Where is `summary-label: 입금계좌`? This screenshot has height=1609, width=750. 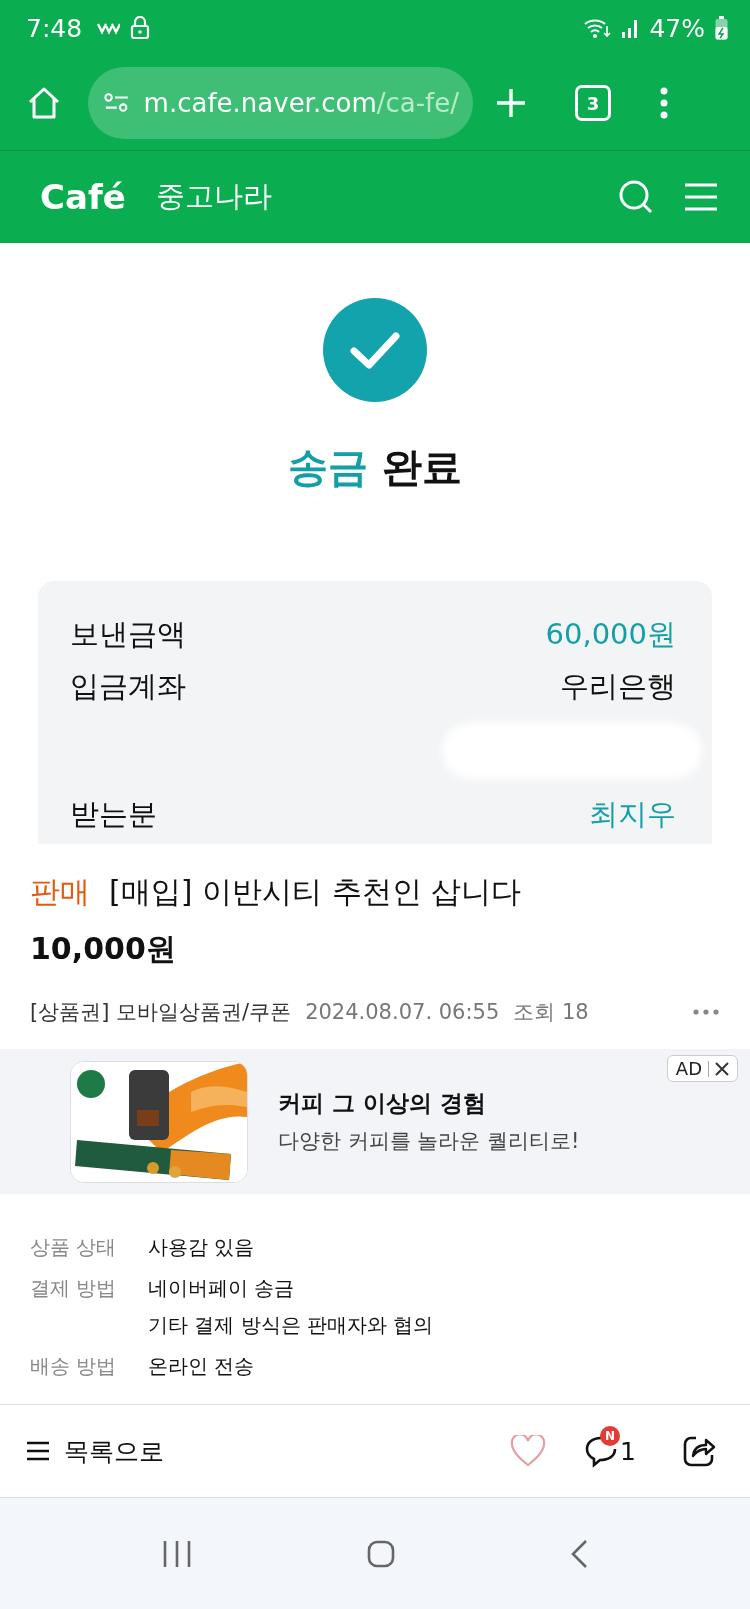 summary-label: 입금계좌 is located at coordinates (128, 686).